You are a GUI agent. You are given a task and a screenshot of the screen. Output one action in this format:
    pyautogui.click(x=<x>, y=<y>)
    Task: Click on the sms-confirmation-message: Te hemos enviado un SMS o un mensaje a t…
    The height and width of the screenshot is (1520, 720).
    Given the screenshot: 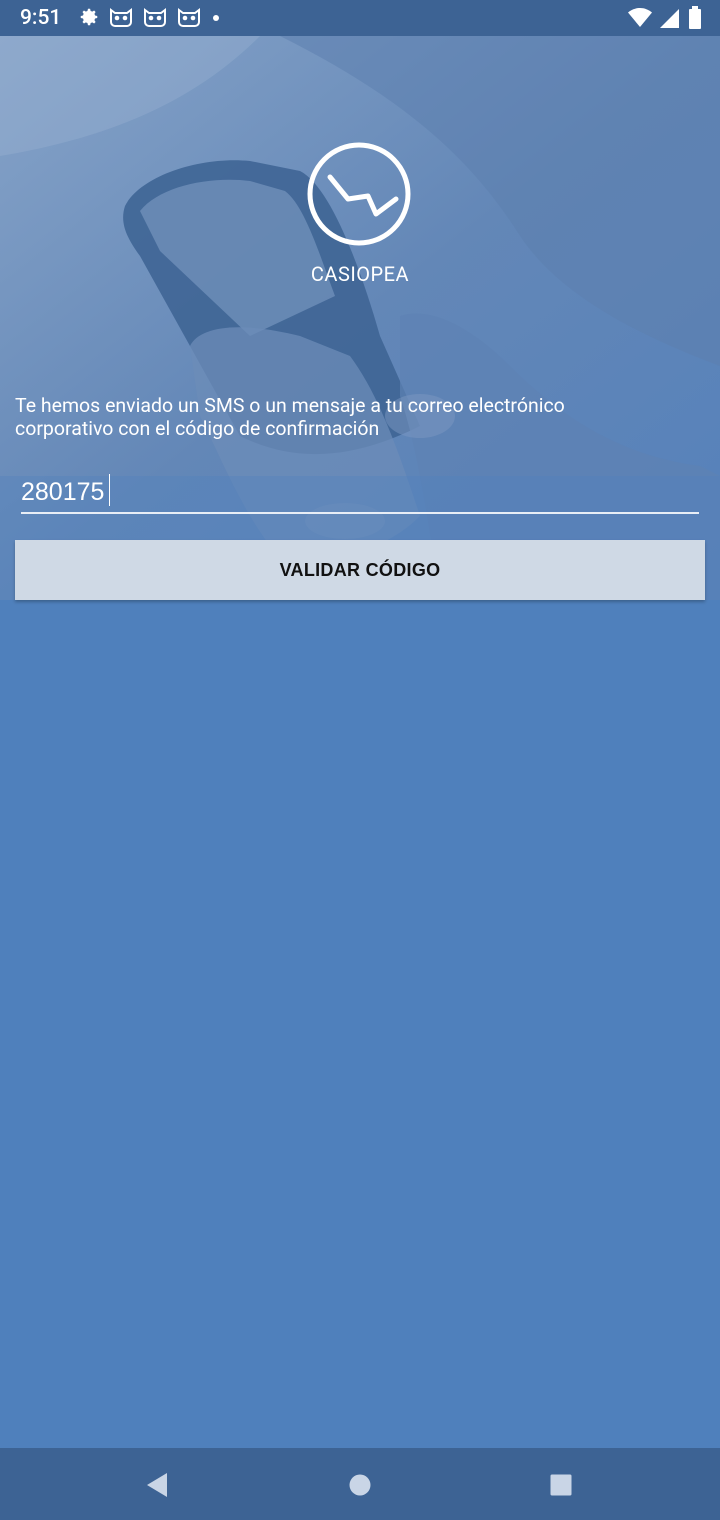 What is the action you would take?
    pyautogui.click(x=290, y=417)
    